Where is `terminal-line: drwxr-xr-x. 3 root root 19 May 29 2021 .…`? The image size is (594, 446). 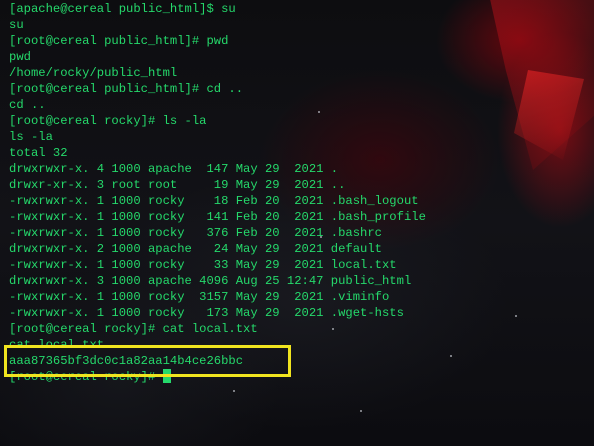
terminal-line: drwxr-xr-x. 3 root root 19 May 29 2021 .… is located at coordinates (177, 185).